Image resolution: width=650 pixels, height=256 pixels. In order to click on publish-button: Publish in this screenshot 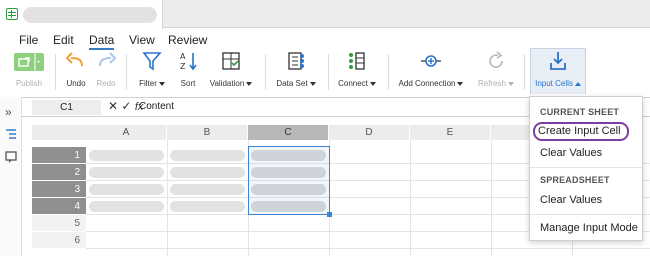, I will do `click(29, 69)`.